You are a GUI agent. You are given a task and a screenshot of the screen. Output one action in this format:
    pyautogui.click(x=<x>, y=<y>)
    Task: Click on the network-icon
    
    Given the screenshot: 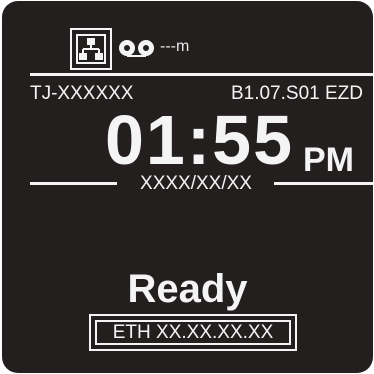 What is the action you would take?
    pyautogui.click(x=91, y=49)
    